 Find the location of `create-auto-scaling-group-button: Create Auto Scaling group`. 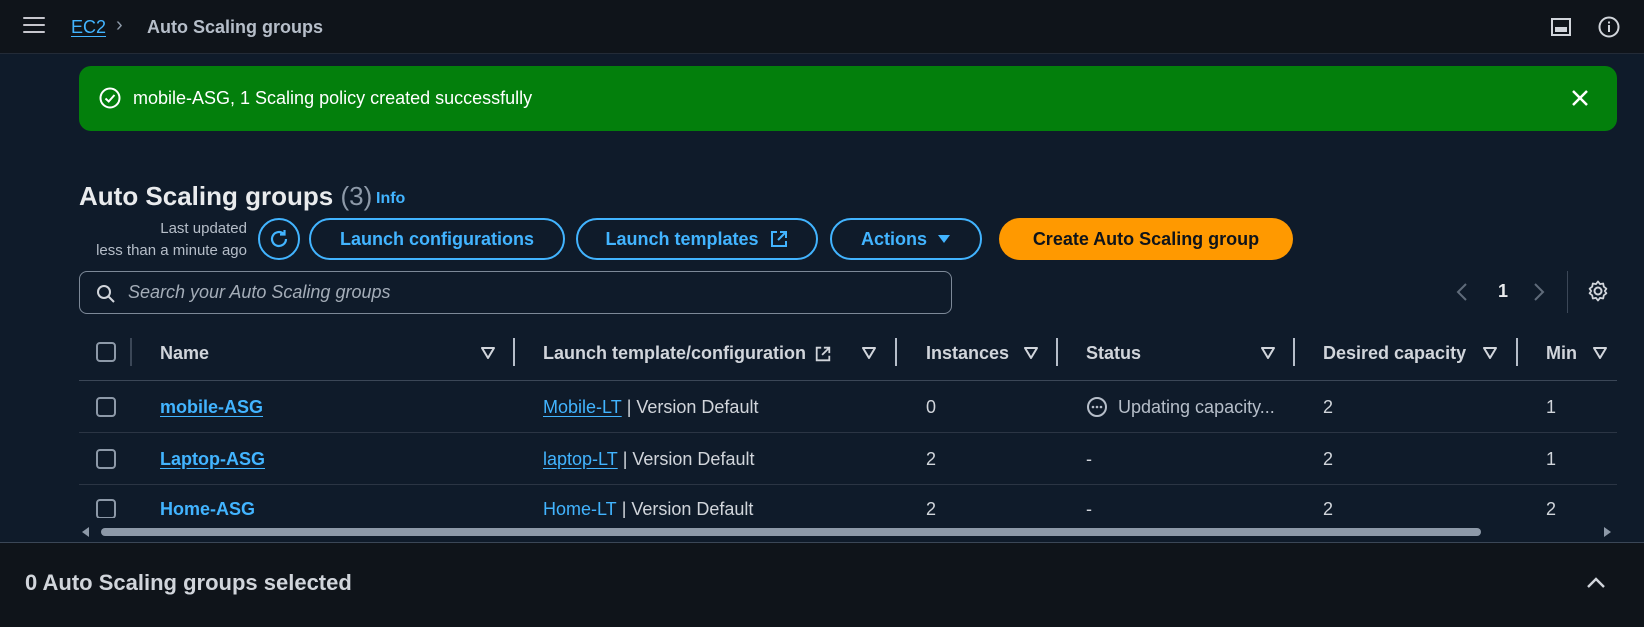

create-auto-scaling-group-button: Create Auto Scaling group is located at coordinates (1146, 239).